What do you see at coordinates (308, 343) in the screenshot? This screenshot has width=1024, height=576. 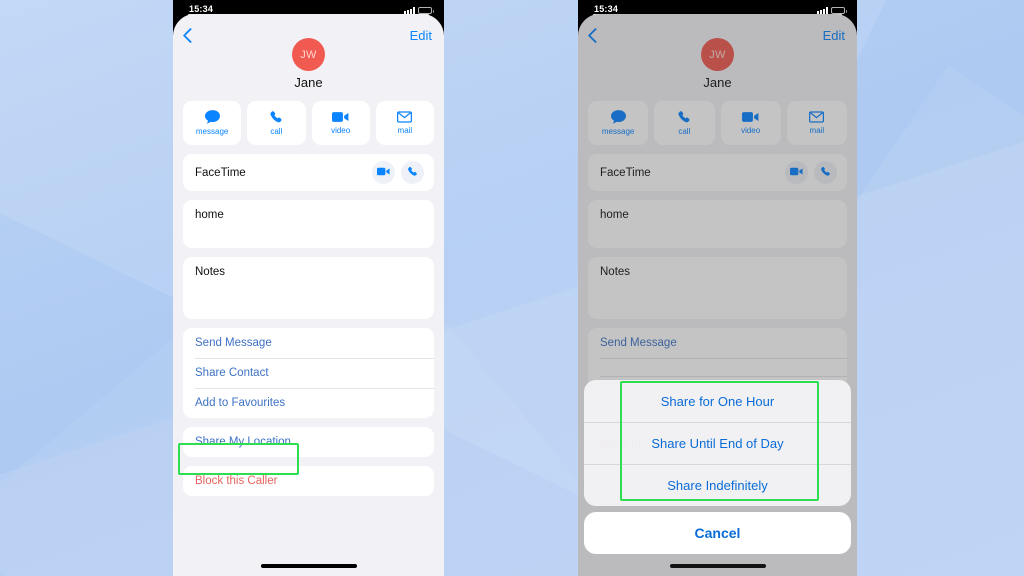 I see `action-send-message: Send Message` at bounding box center [308, 343].